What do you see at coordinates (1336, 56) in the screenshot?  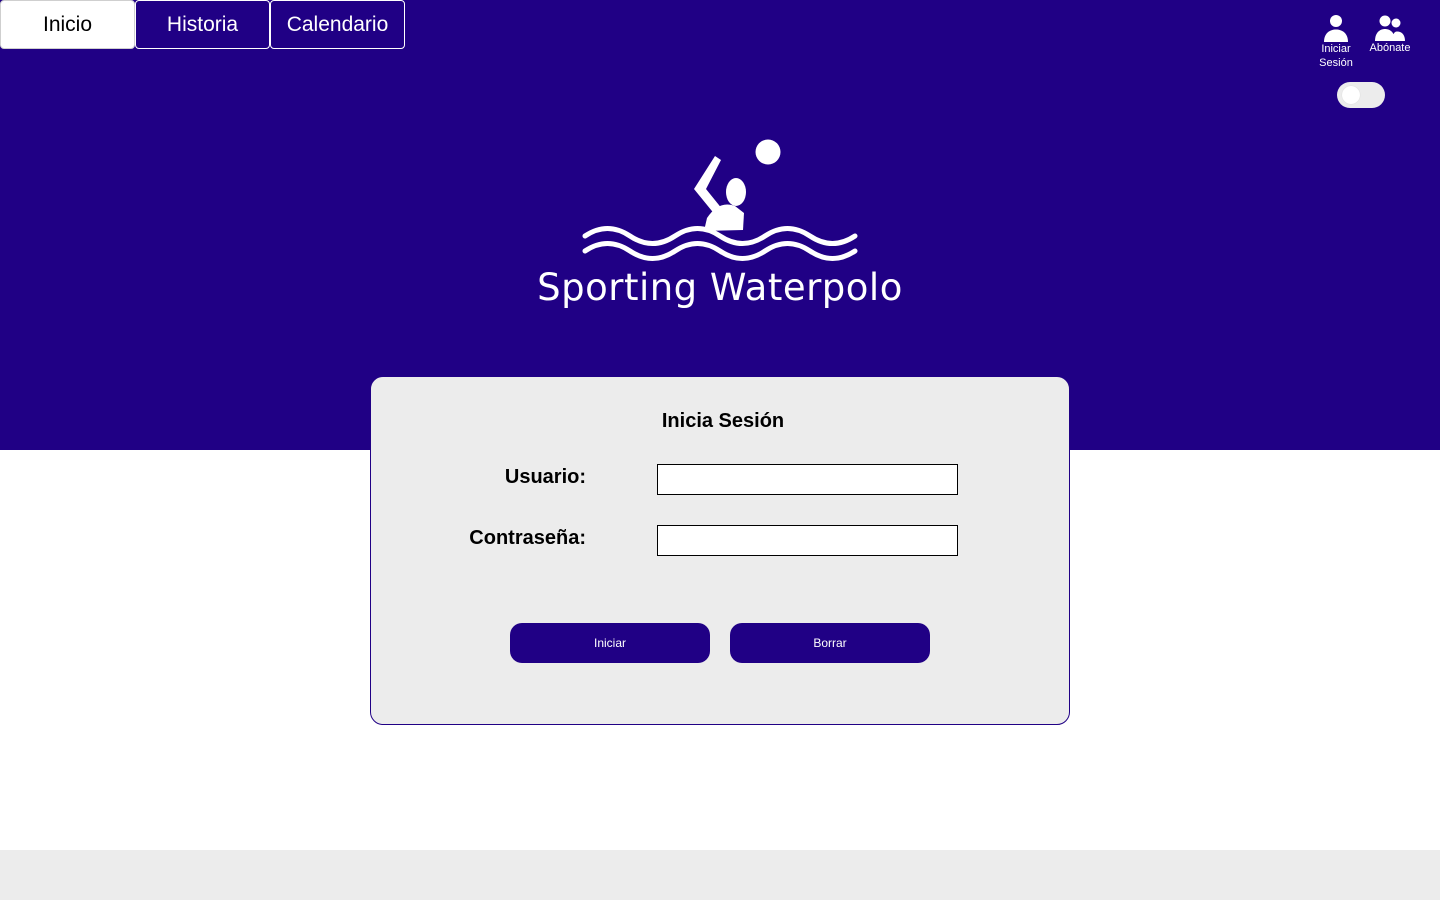 I see `login-link-label: Iniciar Sesión` at bounding box center [1336, 56].